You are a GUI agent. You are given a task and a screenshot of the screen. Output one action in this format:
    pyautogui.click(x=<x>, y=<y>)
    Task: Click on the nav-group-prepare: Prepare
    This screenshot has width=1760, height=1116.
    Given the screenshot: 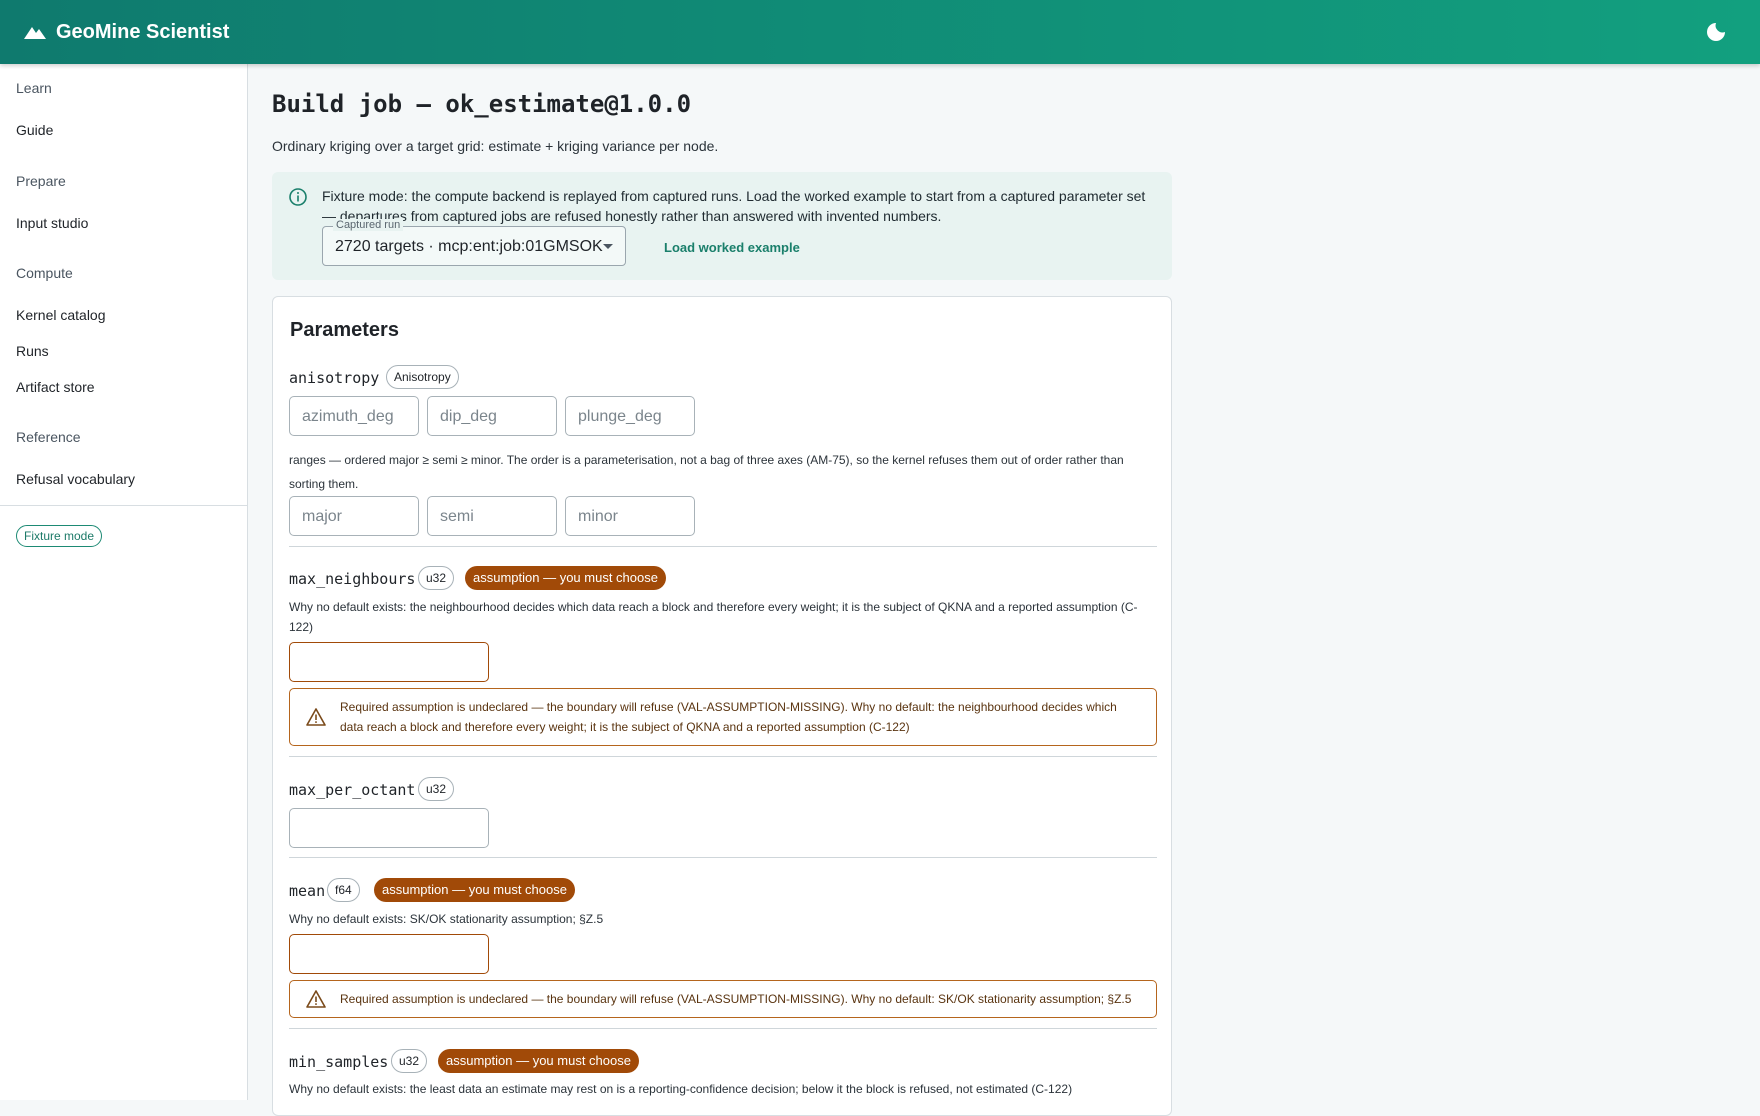 What is the action you would take?
    pyautogui.click(x=41, y=181)
    